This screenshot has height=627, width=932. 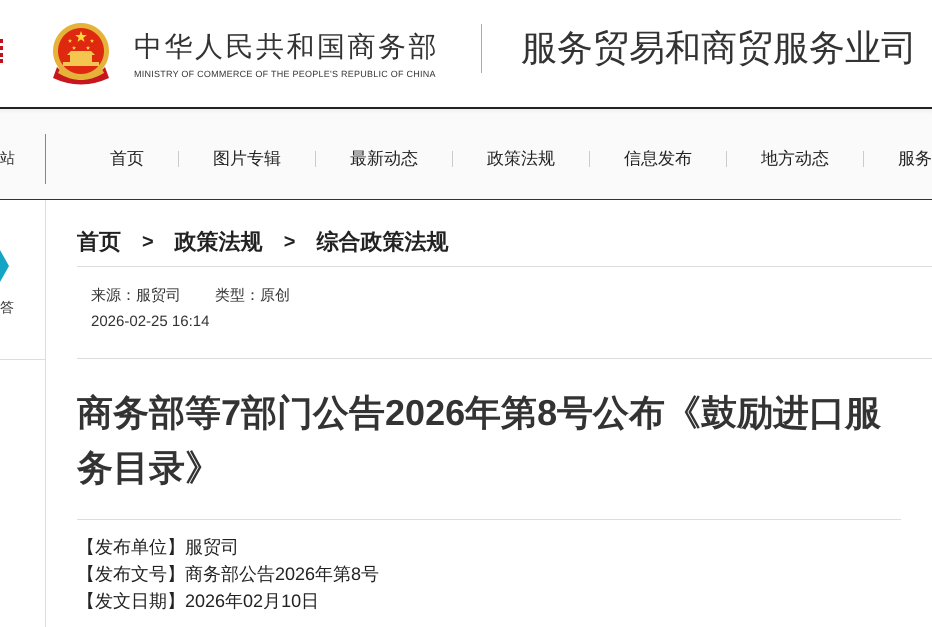 What do you see at coordinates (286, 47) in the screenshot?
I see `ministry-name: 中华人民共和国商务部` at bounding box center [286, 47].